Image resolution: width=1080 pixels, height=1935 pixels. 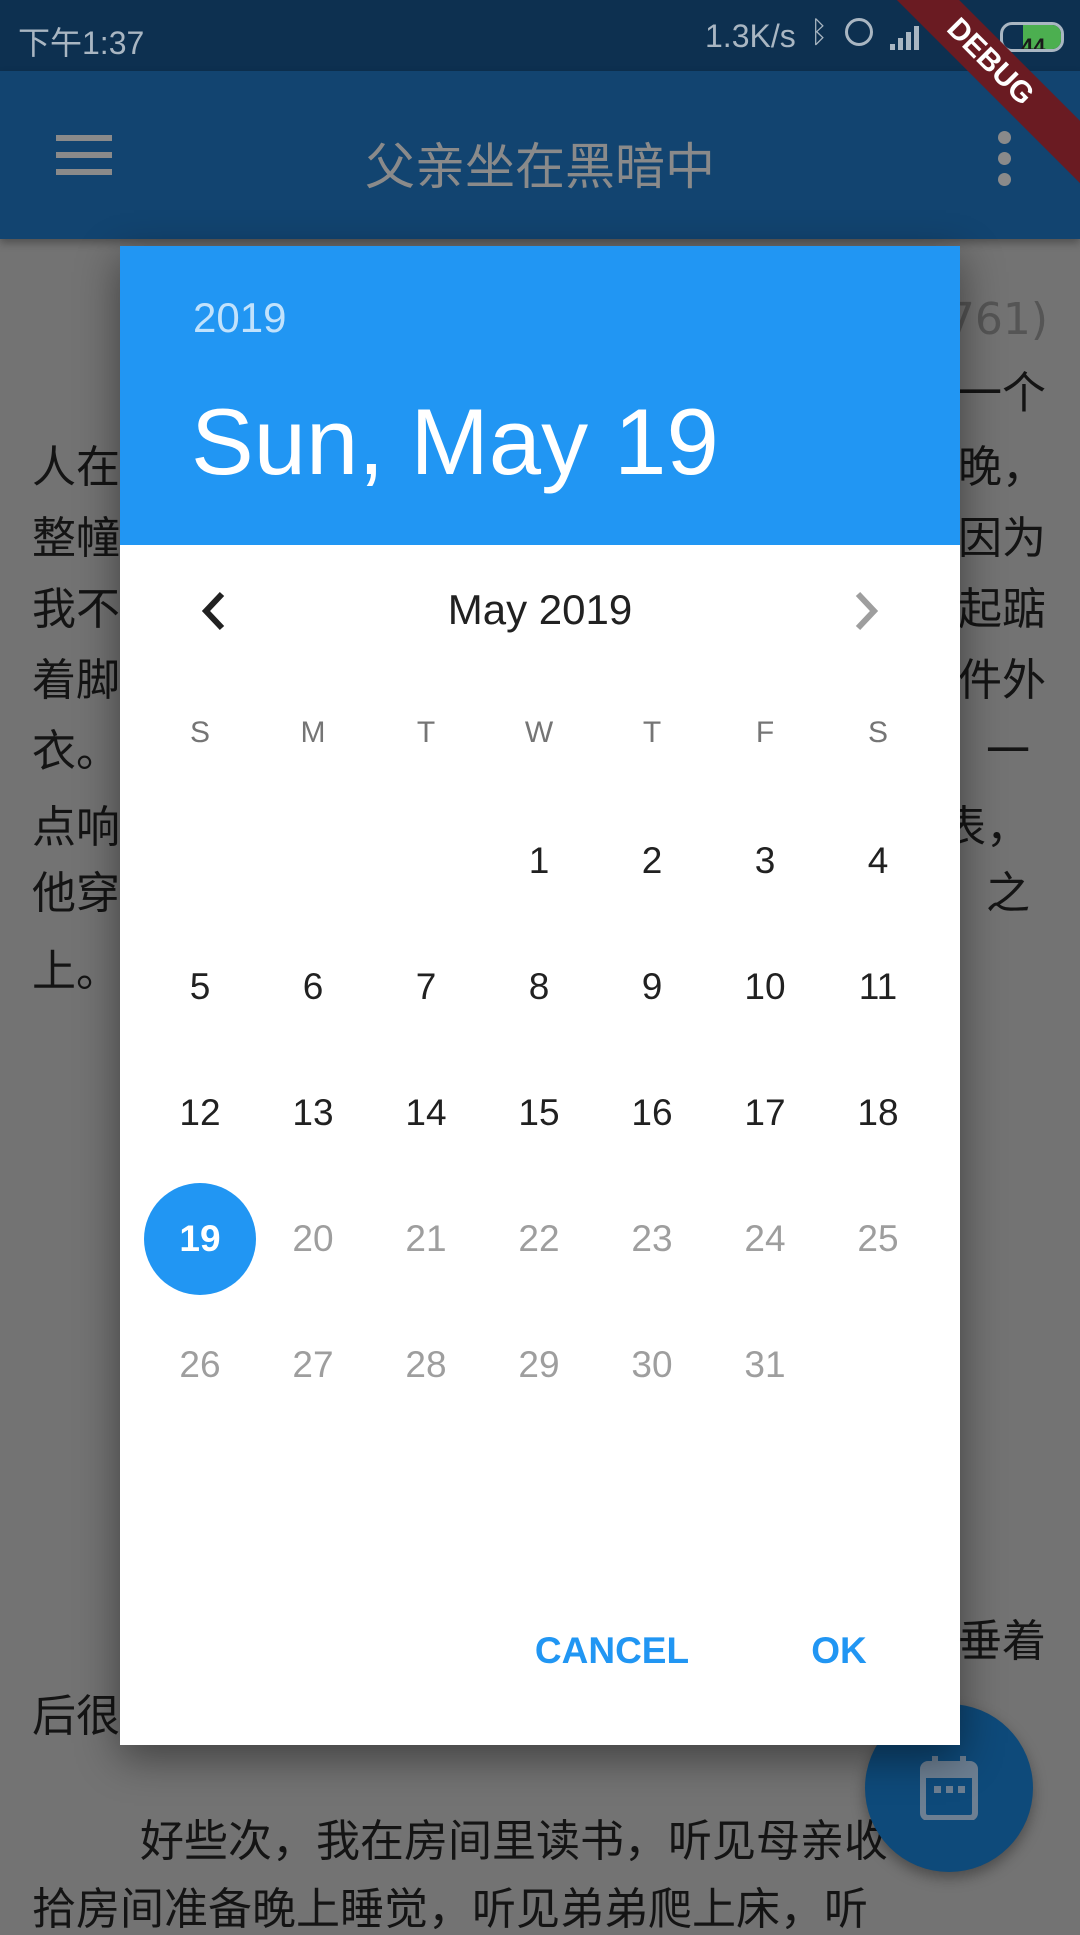 What do you see at coordinates (765, 987) in the screenshot?
I see `day-cell: 10` at bounding box center [765, 987].